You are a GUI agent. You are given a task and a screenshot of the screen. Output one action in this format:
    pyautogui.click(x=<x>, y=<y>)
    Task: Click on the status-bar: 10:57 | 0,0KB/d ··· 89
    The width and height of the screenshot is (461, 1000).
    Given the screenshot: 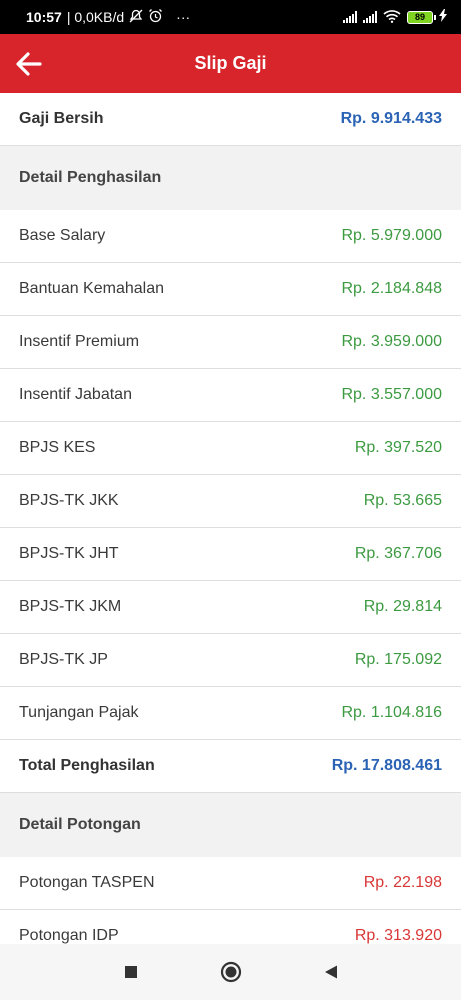 What is the action you would take?
    pyautogui.click(x=230, y=17)
    